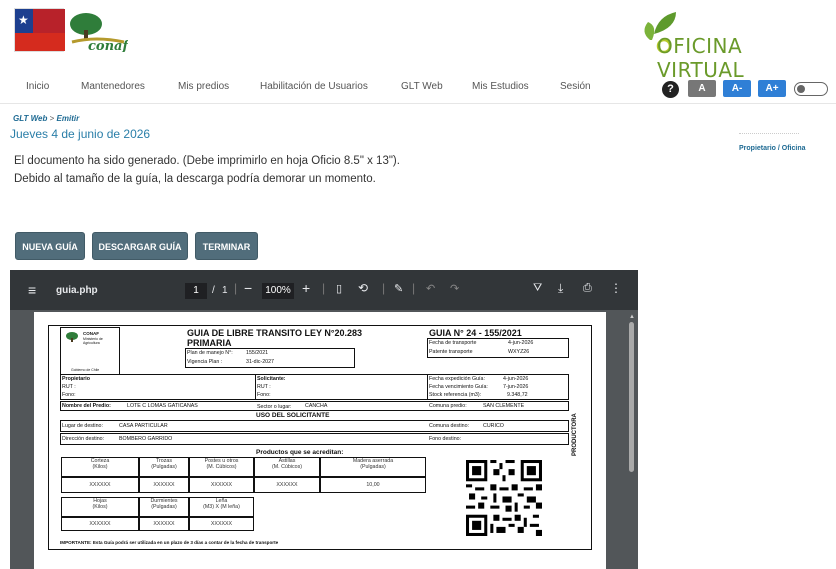 Image resolution: width=836 pixels, height=569 pixels. I want to click on nav-inicio: Inicio, so click(37, 86).